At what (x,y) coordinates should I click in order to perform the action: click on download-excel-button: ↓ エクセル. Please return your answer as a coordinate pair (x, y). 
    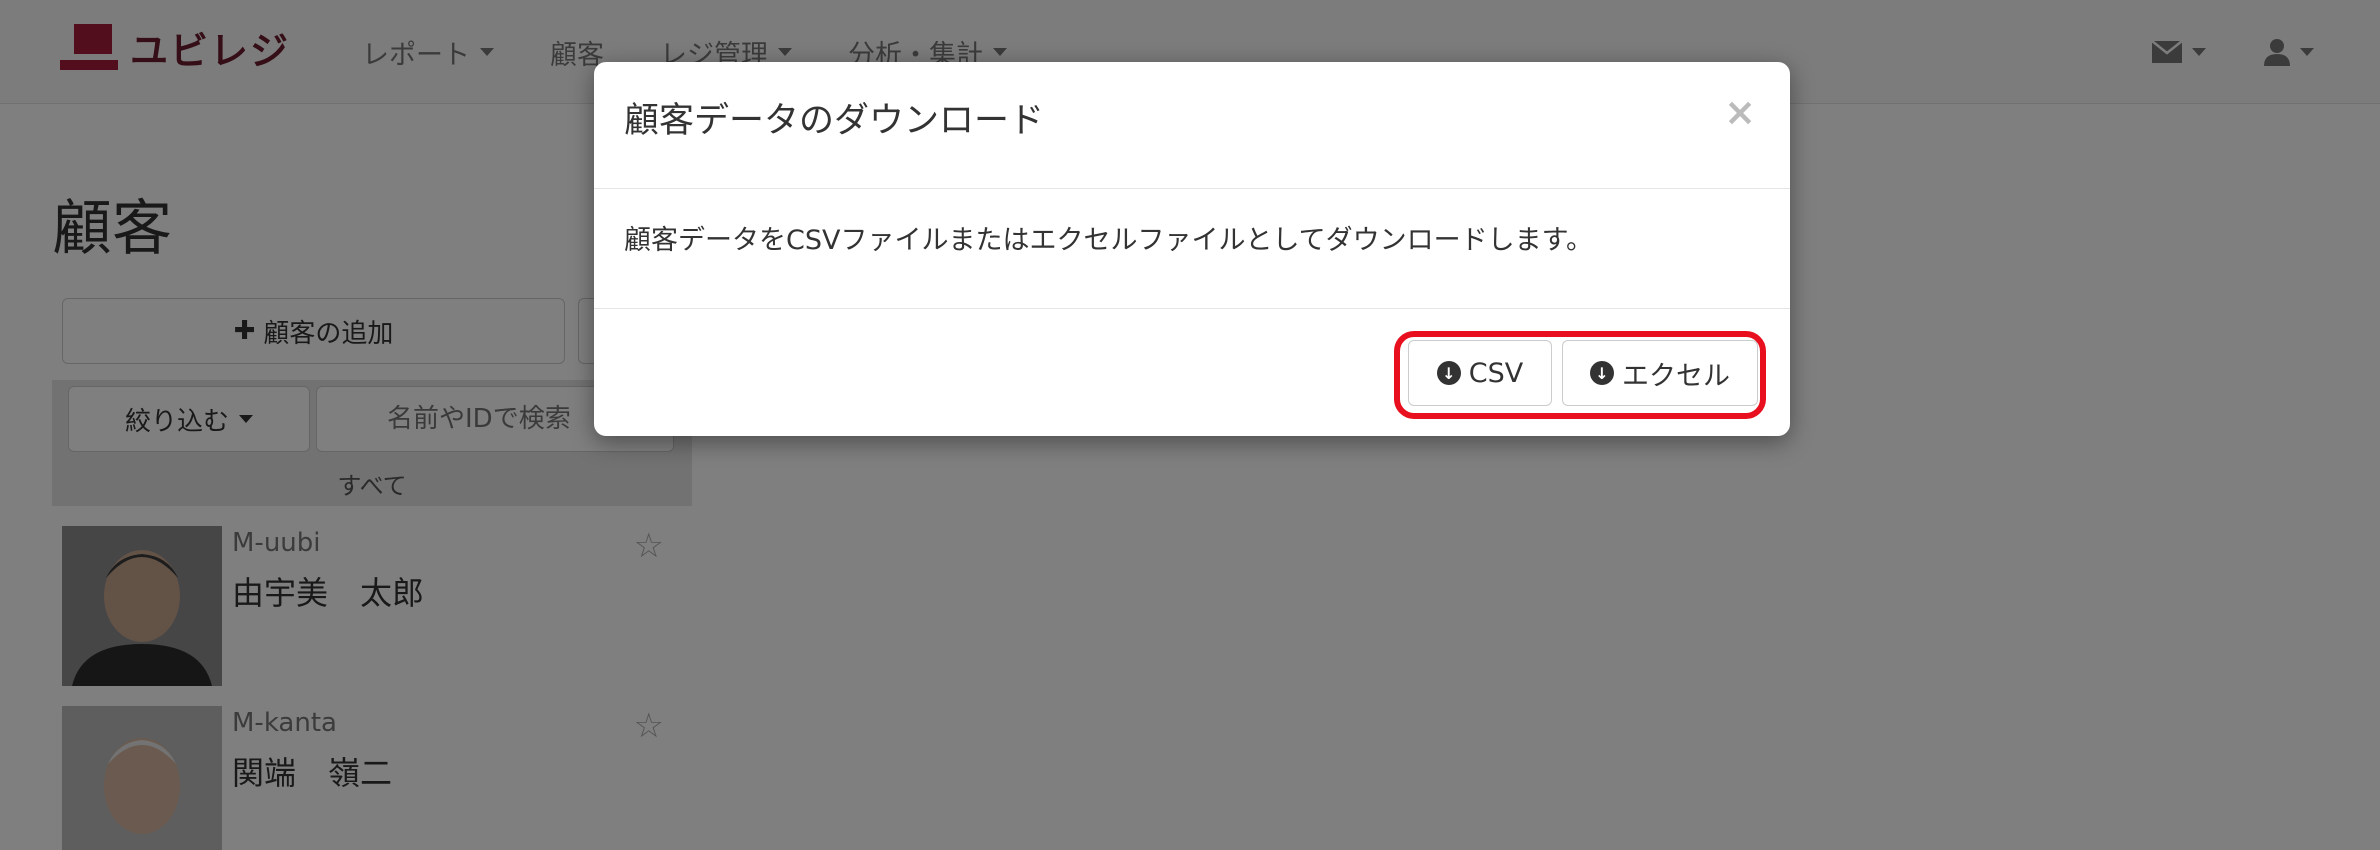
    Looking at the image, I should click on (1660, 373).